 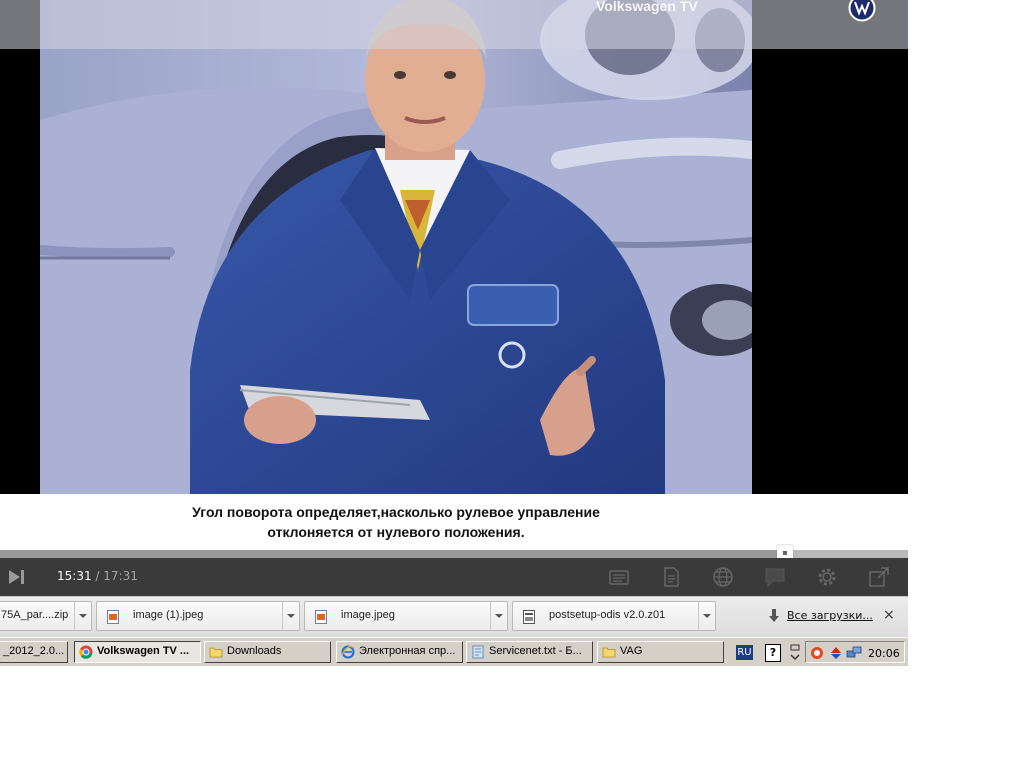 What do you see at coordinates (35, 615) in the screenshot?
I see `download-item-name: 75A_par....zip` at bounding box center [35, 615].